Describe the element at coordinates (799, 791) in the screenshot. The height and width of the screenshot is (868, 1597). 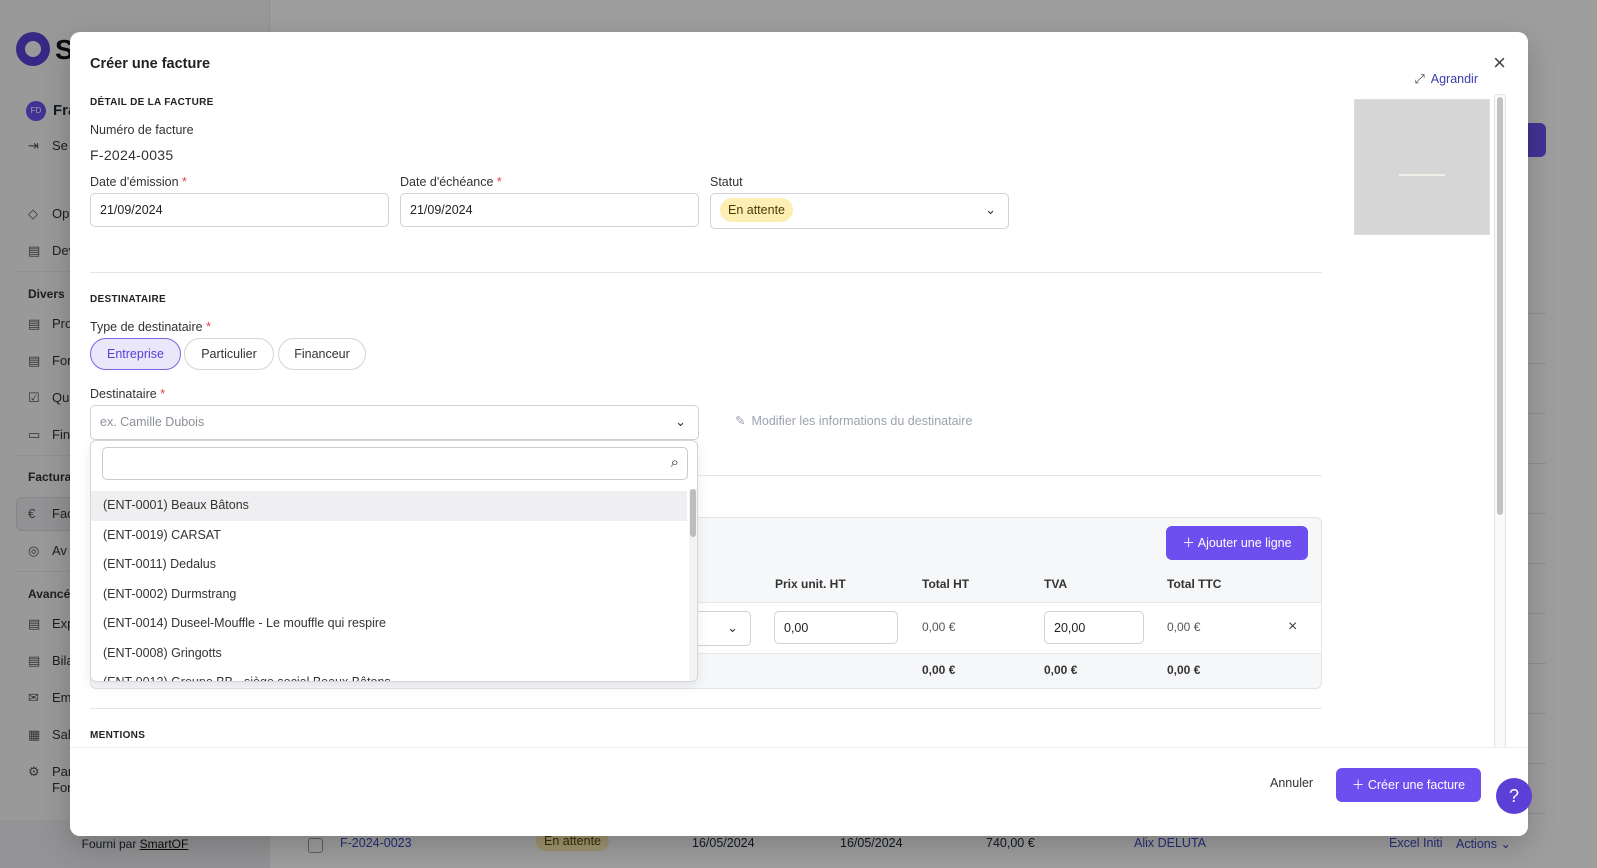
I see `modal-footer` at that location.